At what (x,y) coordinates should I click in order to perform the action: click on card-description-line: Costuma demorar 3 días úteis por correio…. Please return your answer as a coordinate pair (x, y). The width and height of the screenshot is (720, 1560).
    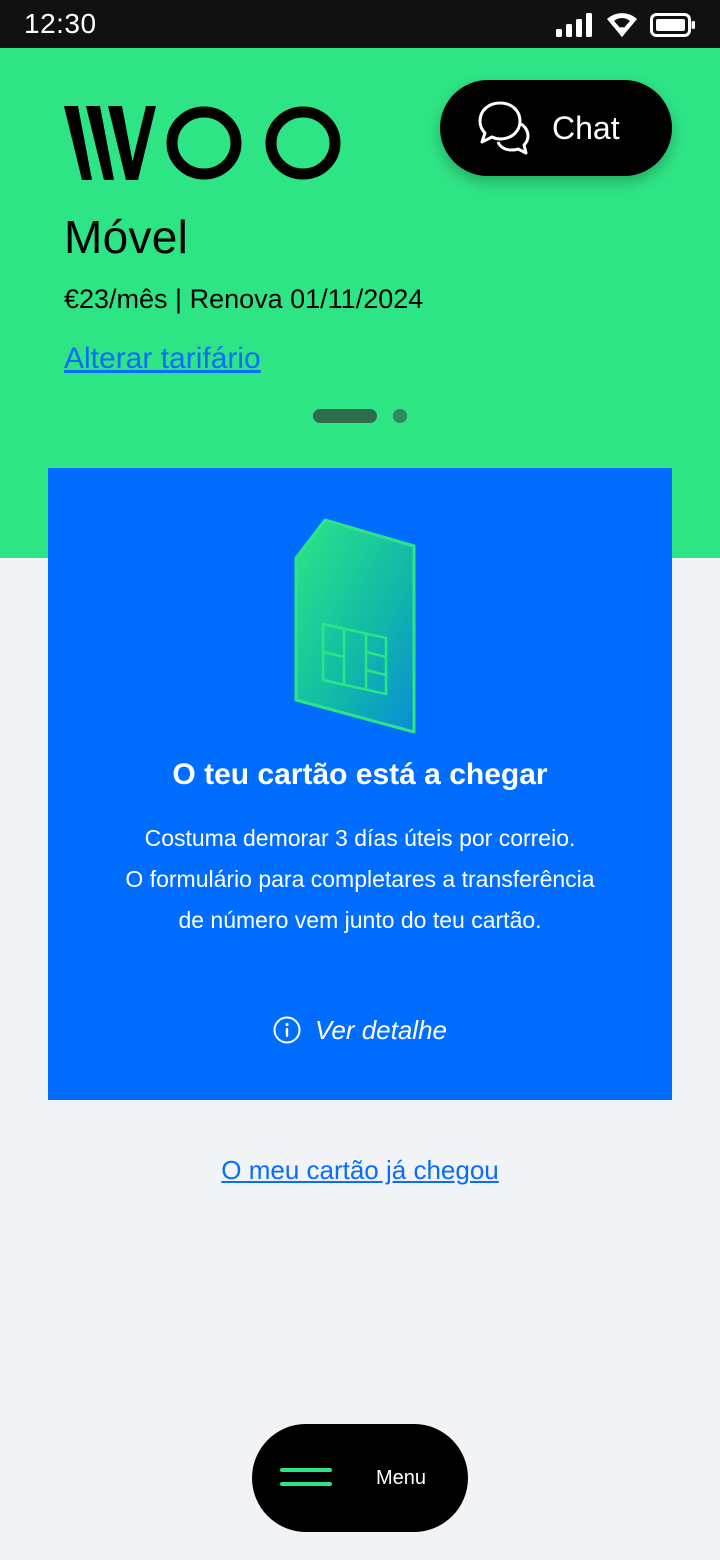
    Looking at the image, I should click on (360, 838).